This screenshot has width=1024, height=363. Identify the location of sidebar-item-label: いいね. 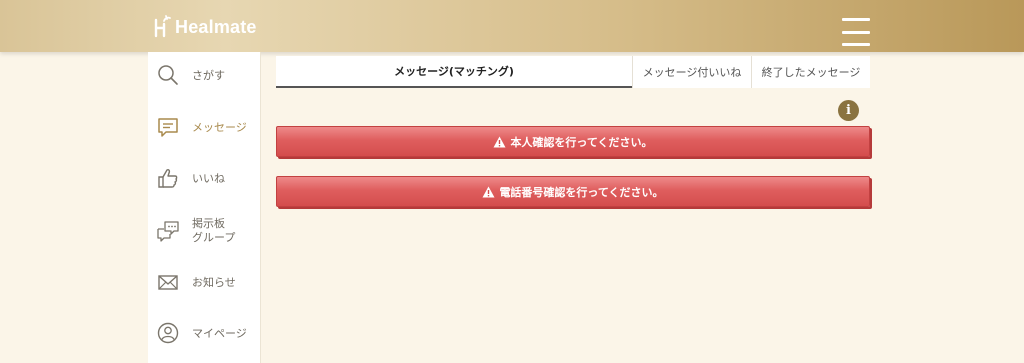
(208, 178).